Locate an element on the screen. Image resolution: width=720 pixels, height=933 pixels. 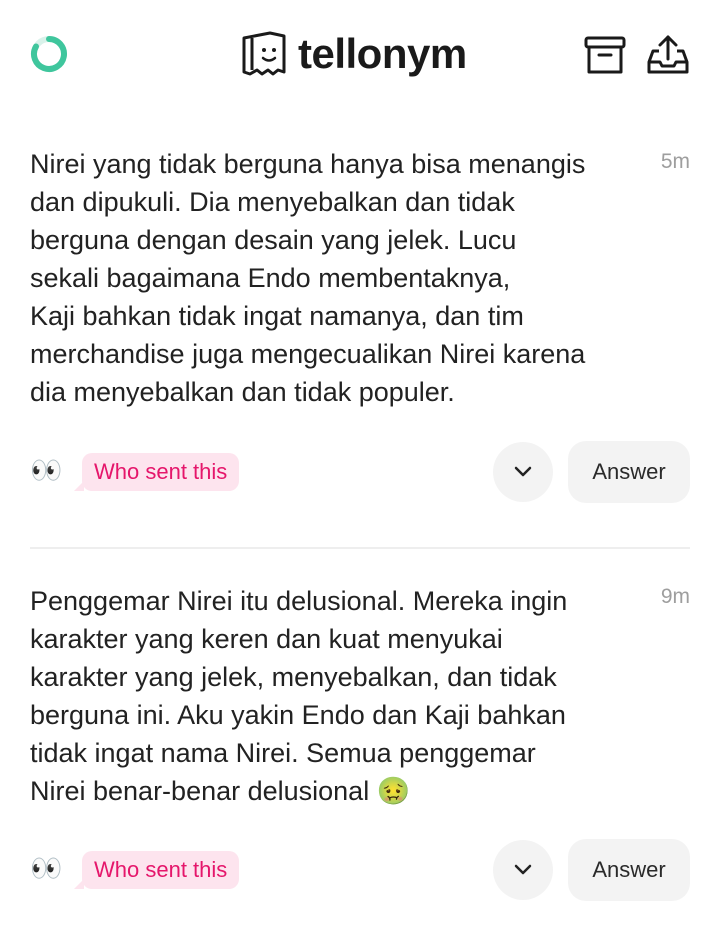
tellonym-logo: tellonym is located at coordinates (353, 54).